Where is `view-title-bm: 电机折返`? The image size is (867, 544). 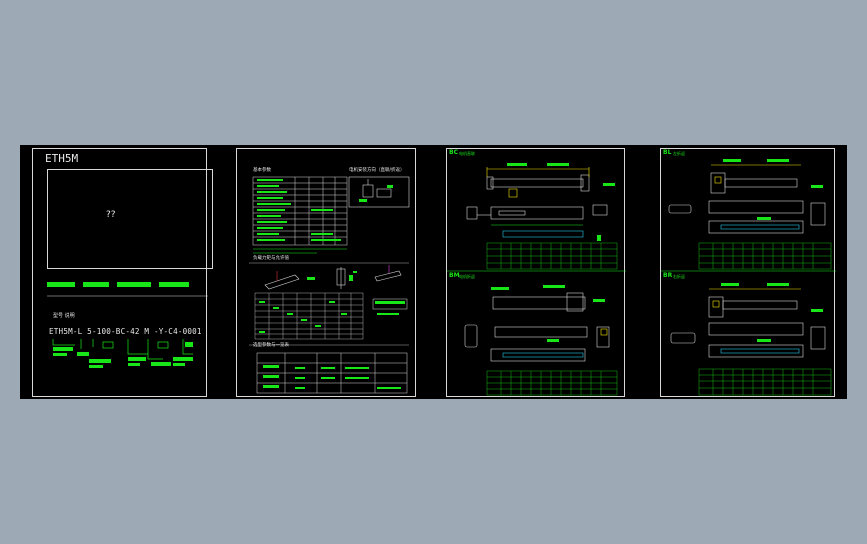 view-title-bm: 电机折返 is located at coordinates (467, 276).